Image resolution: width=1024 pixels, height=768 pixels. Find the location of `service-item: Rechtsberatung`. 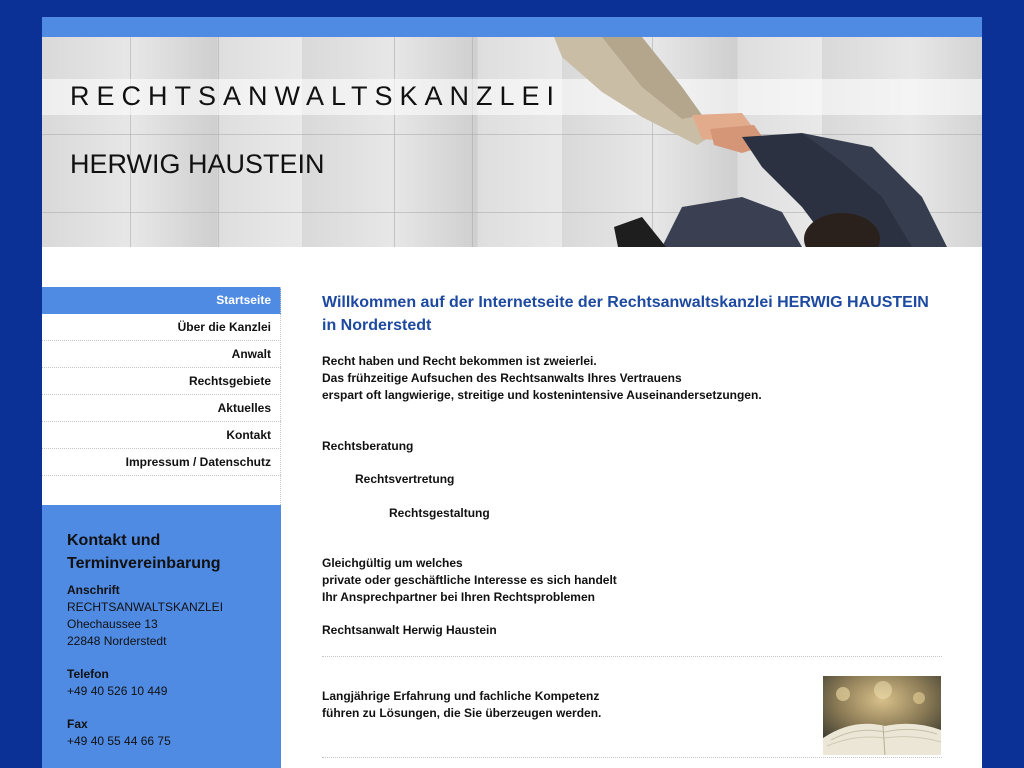

service-item: Rechtsberatung is located at coordinates (368, 446).